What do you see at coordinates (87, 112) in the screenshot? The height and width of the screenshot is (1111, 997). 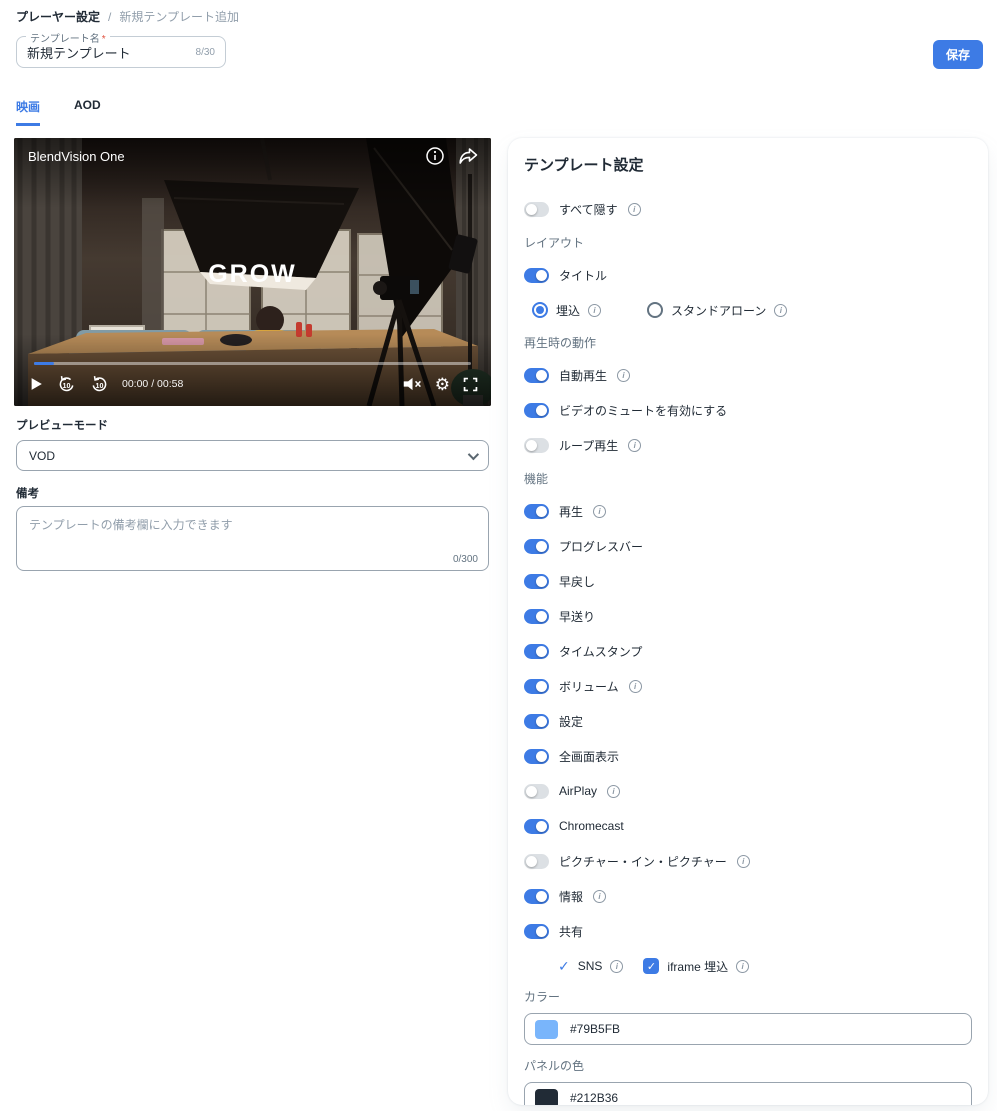 I see `tab-aod: AOD` at bounding box center [87, 112].